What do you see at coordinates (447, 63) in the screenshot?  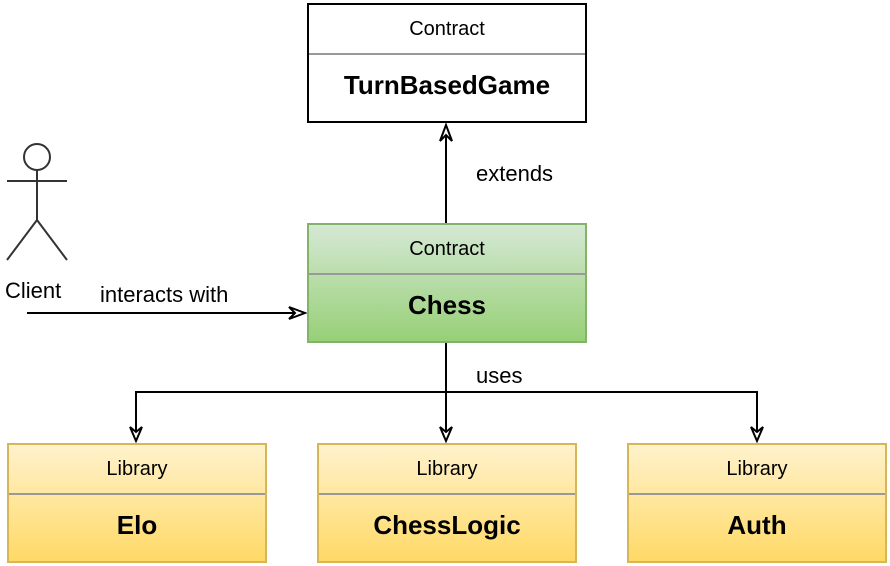 I see `node-turnbasedgame: Contract TurnBasedGame` at bounding box center [447, 63].